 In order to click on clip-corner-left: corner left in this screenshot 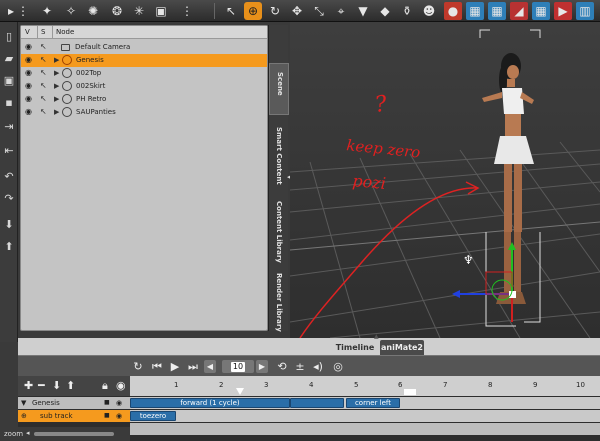, I will do `click(373, 403)`.